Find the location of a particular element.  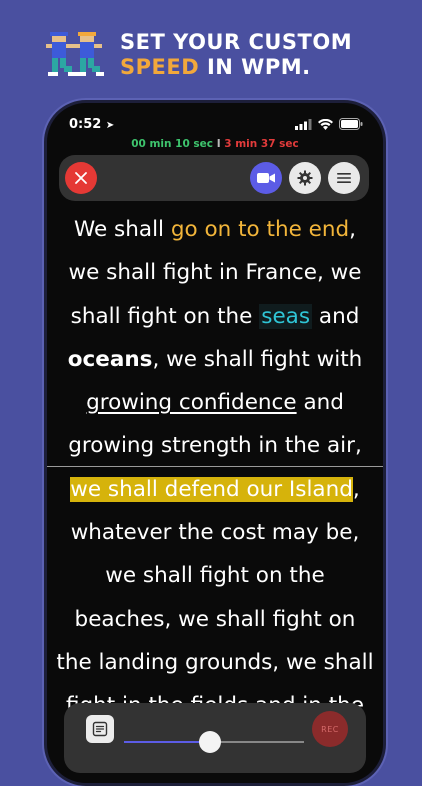

video-camera-icon is located at coordinates (266, 178).